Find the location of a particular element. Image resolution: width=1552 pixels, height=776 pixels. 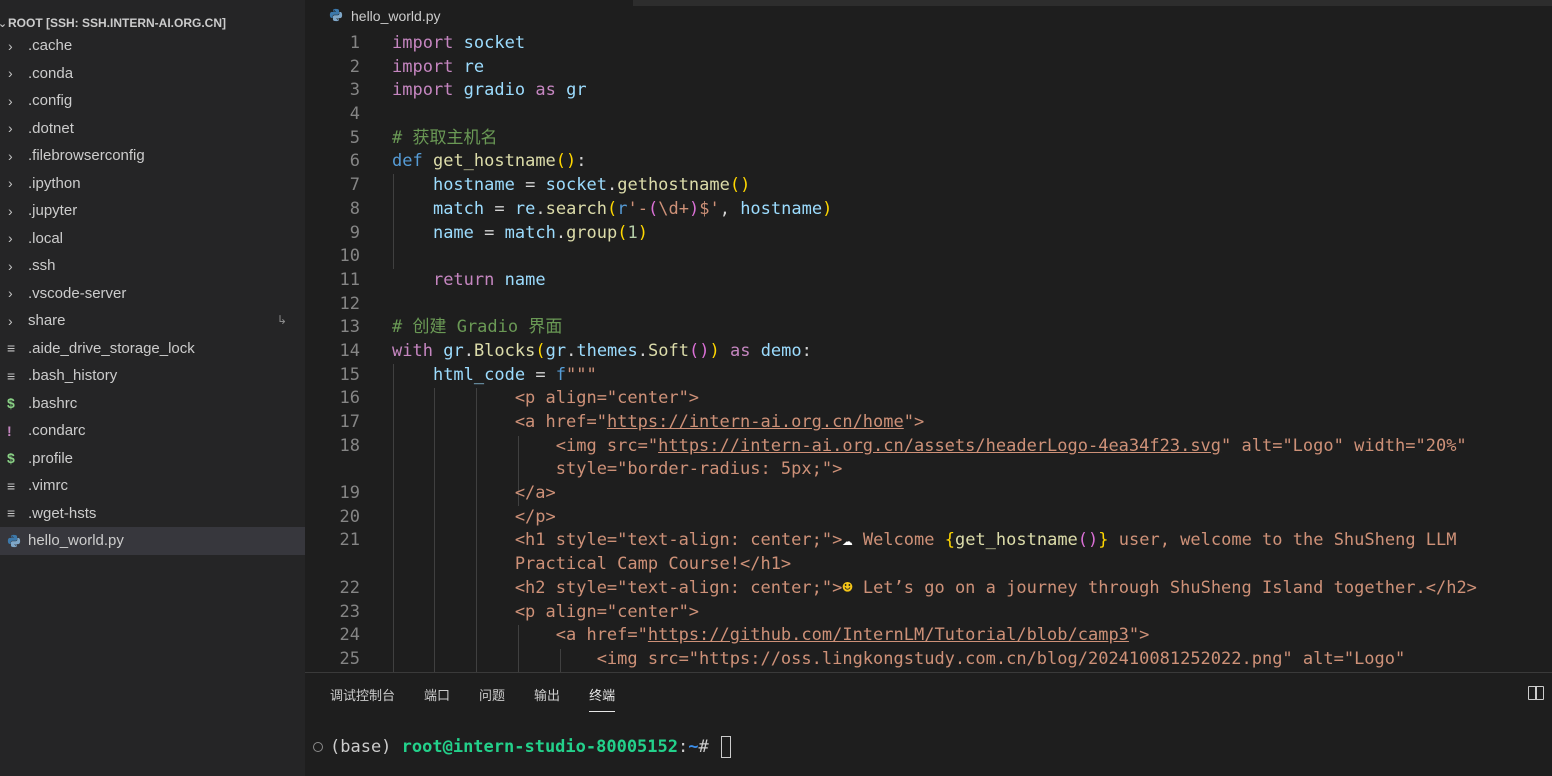

line-number: 20 is located at coordinates (349, 516).